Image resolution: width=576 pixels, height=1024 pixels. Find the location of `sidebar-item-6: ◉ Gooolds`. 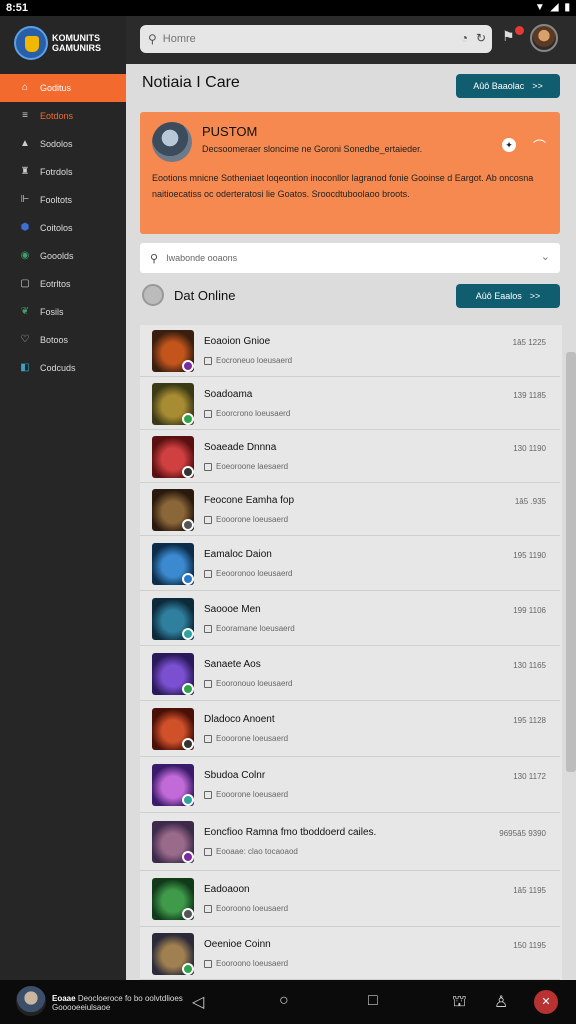

sidebar-item-6: ◉ Gooolds is located at coordinates (63, 256).